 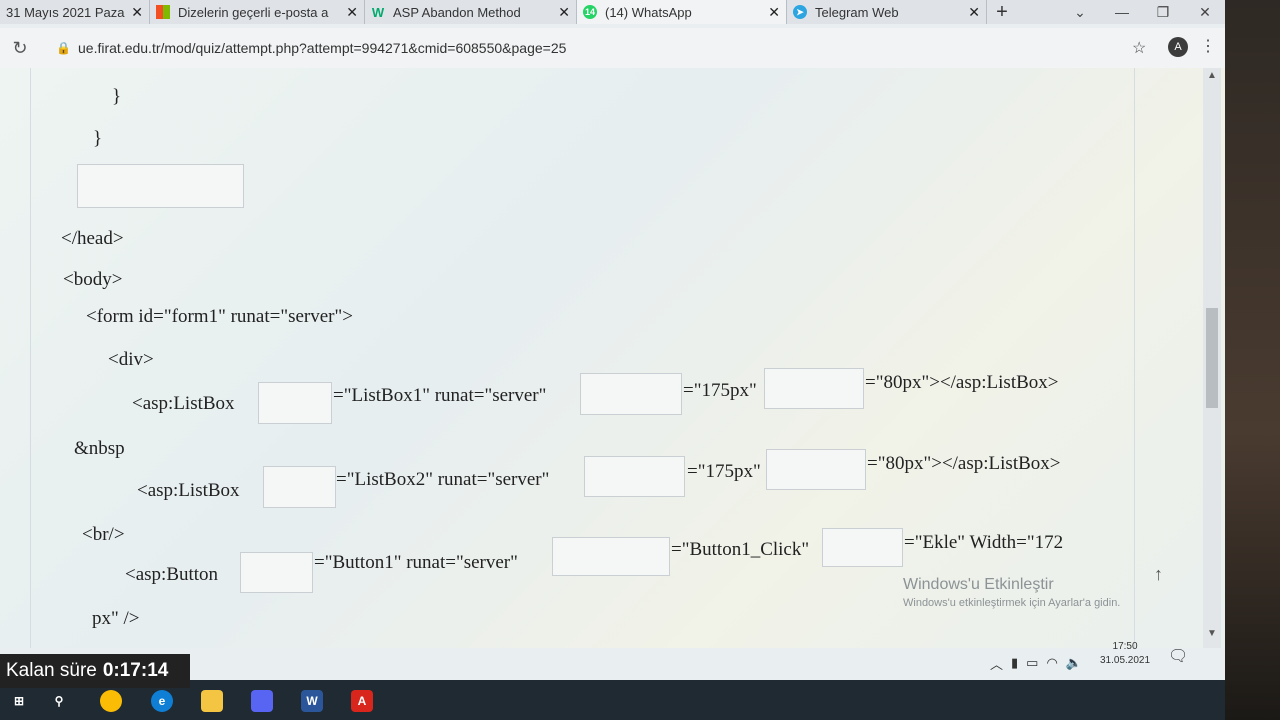 I want to click on menu-icon: ⋮, so click(x=1208, y=46).